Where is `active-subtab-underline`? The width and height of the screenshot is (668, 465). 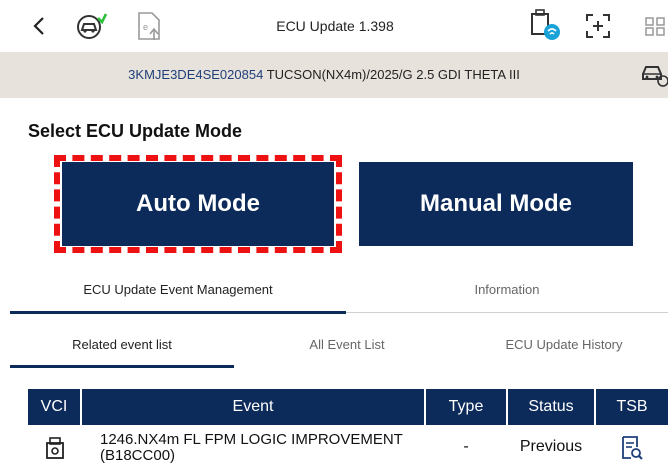 active-subtab-underline is located at coordinates (122, 366).